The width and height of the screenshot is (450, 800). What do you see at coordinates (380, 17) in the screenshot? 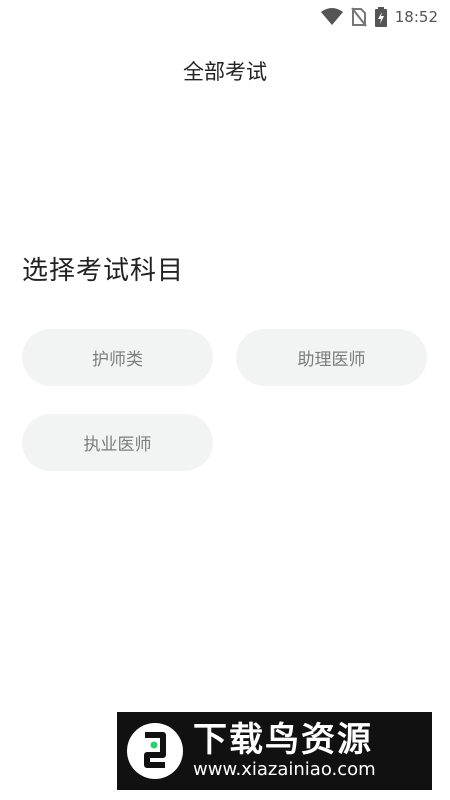
I see `battery-charging-icon` at bounding box center [380, 17].